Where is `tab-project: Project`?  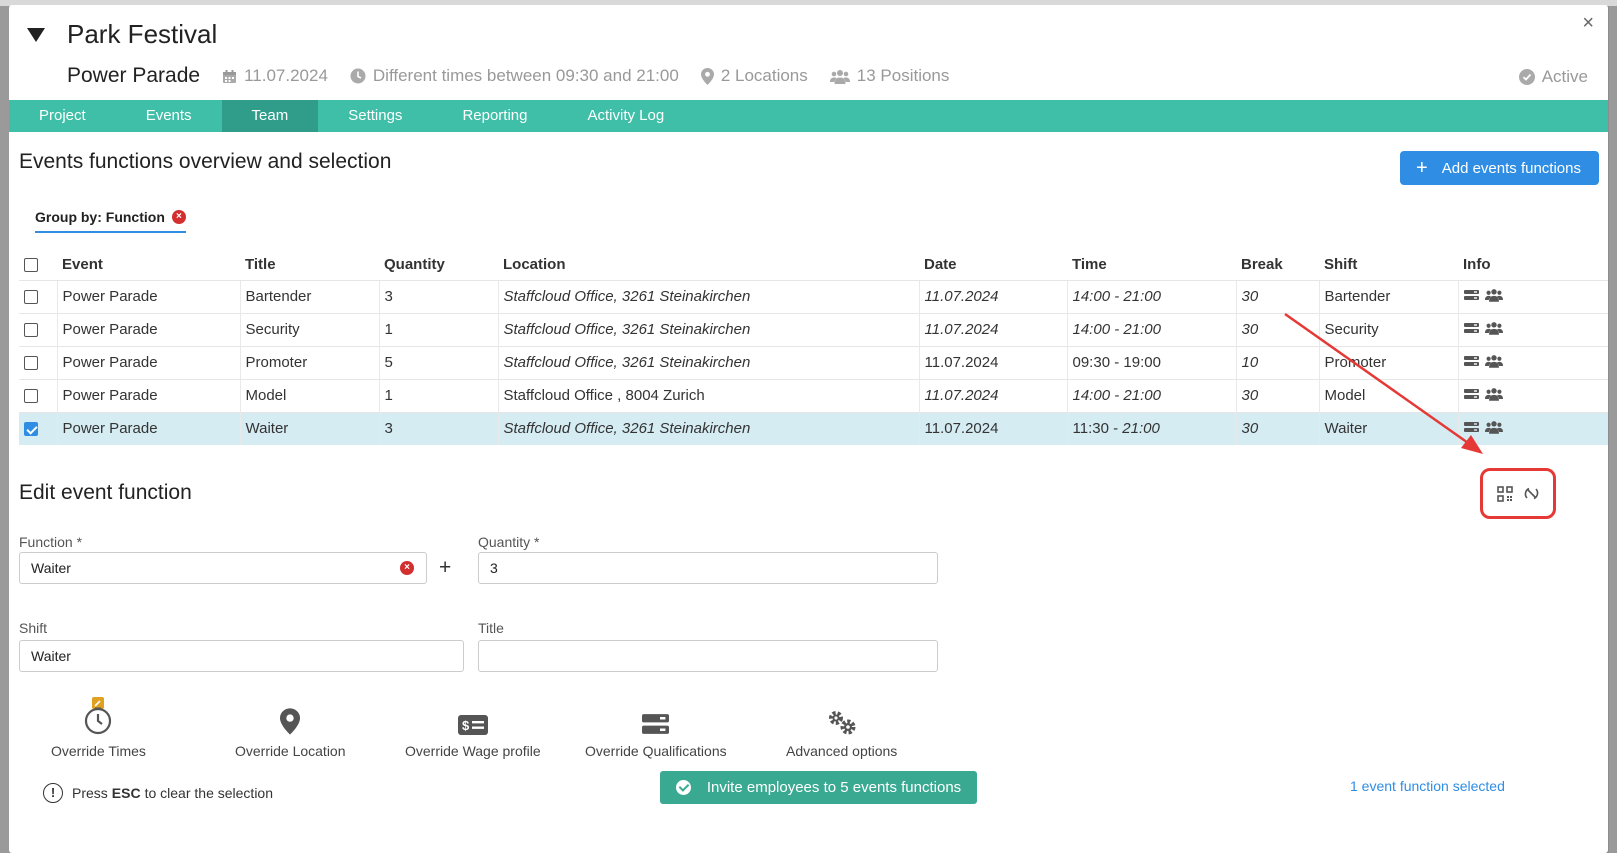
tab-project: Project is located at coordinates (62, 116).